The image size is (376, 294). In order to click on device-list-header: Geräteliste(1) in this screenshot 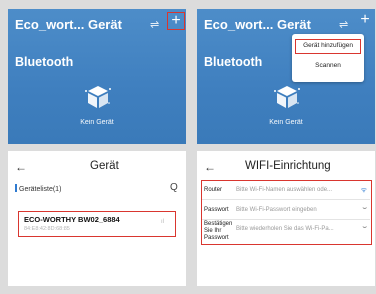, I will do `click(38, 188)`.